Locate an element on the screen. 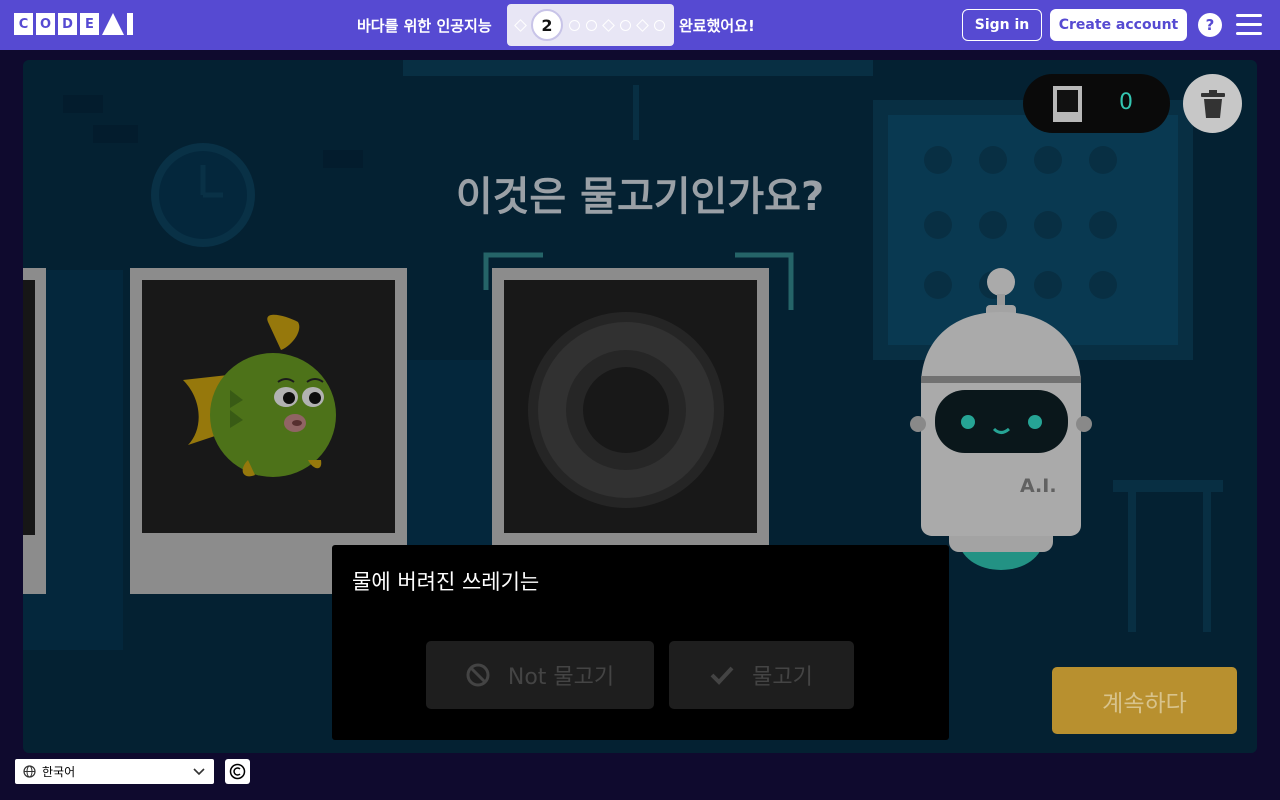 The height and width of the screenshot is (800, 1280). prohibited-icon is located at coordinates (478, 675).